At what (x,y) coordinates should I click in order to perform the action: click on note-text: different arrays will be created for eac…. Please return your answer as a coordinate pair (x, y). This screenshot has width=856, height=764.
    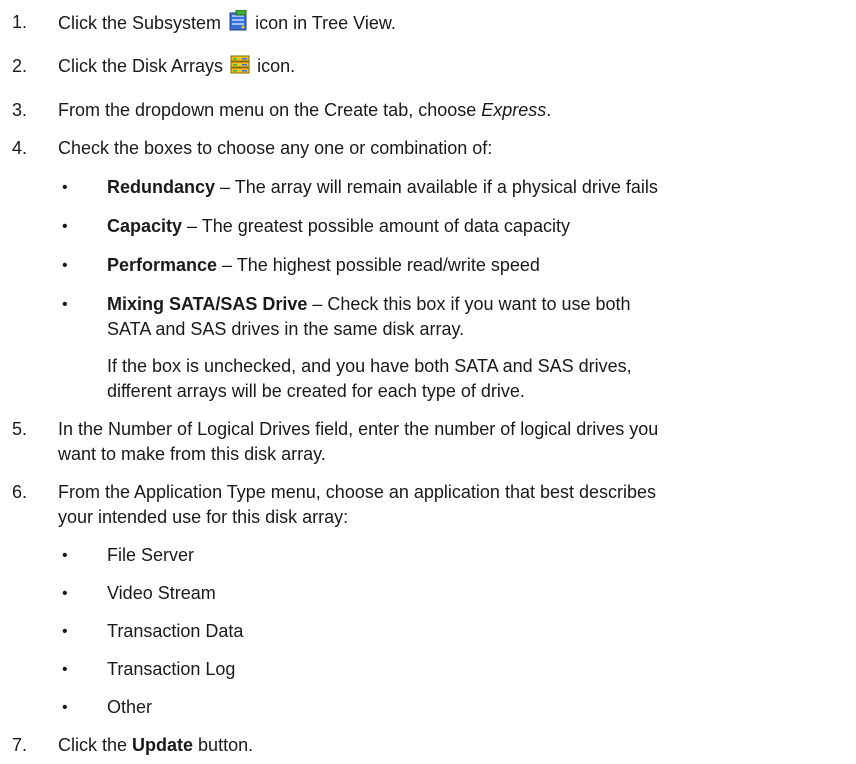
    Looking at the image, I should click on (316, 391).